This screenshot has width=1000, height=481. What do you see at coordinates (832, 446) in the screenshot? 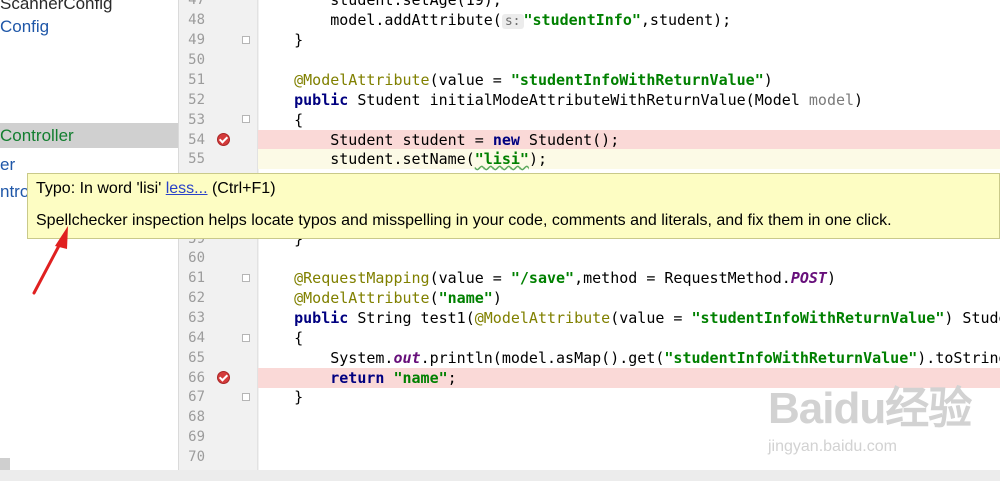
I see `watermark-url: jingyan.baidu.com` at bounding box center [832, 446].